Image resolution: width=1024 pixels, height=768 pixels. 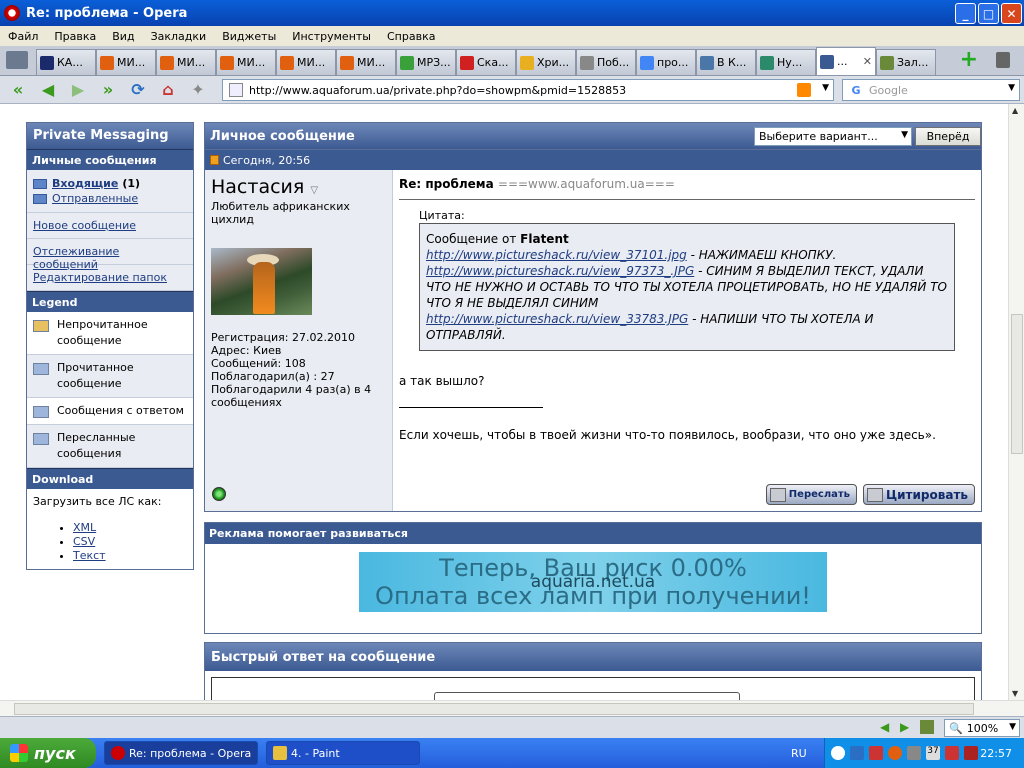 I want to click on scroll-up-icon: ▲, so click(x=1015, y=110).